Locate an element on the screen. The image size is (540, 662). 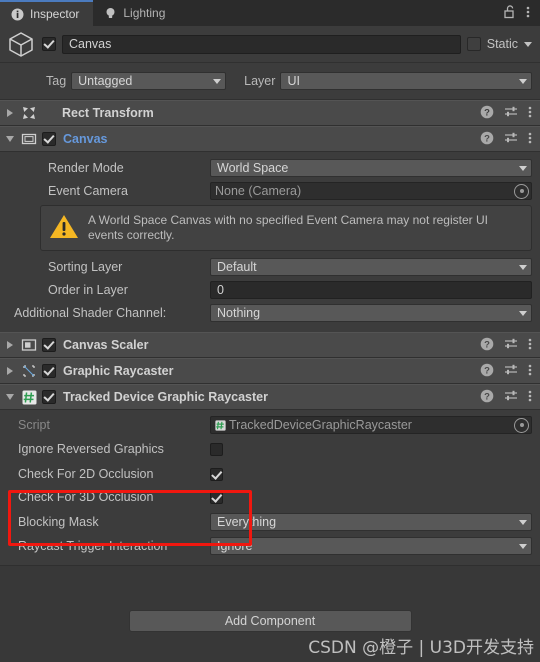
padlock-open-icon is located at coordinates (509, 13).